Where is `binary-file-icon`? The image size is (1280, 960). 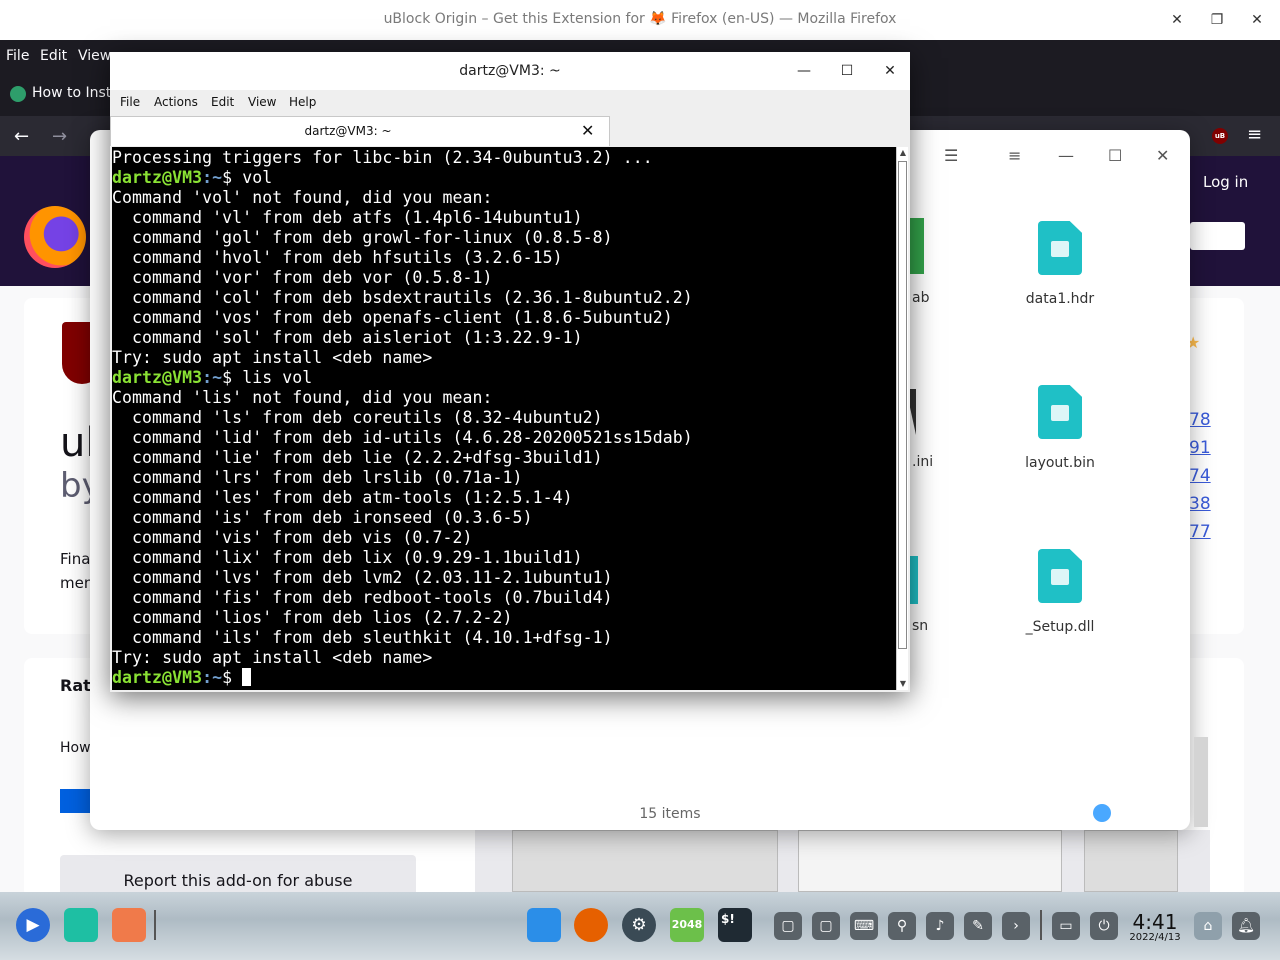
binary-file-icon is located at coordinates (1060, 412).